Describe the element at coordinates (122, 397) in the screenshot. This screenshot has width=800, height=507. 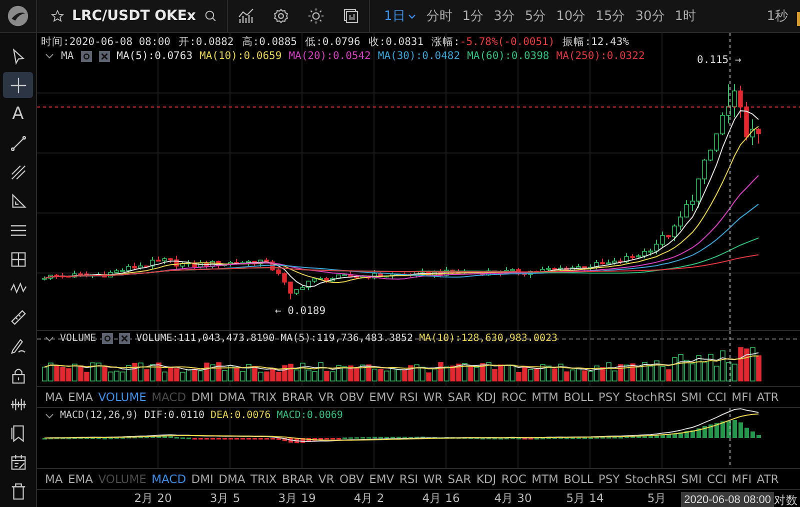
I see `indicator-tab: VOLUME` at that location.